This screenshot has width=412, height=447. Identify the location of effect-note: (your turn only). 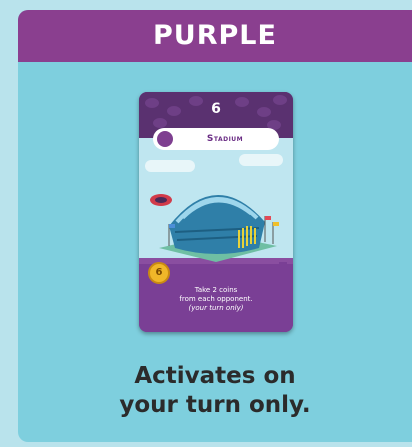
(216, 308).